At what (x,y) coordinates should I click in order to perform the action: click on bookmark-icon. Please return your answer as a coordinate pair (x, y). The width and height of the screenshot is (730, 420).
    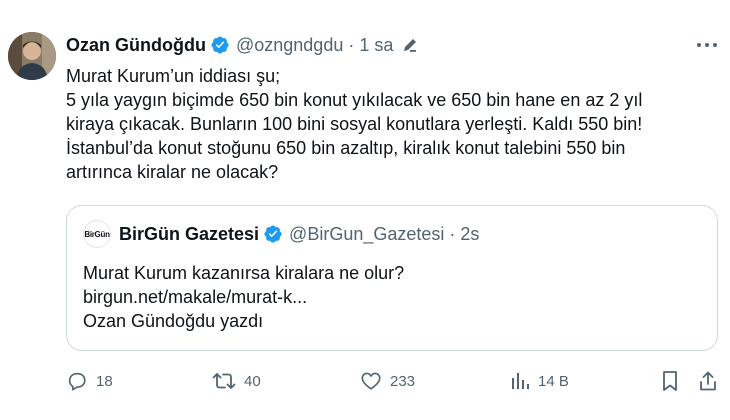
    Looking at the image, I should click on (670, 381).